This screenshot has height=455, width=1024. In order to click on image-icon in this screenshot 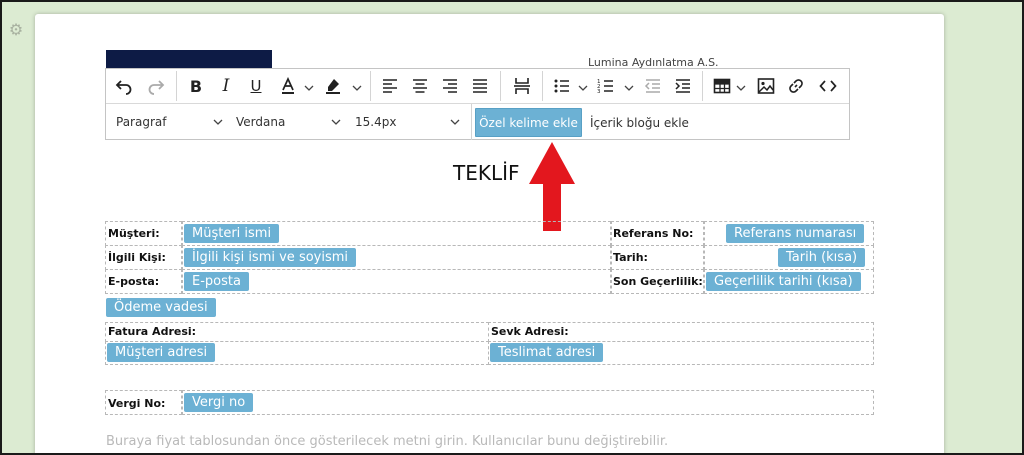, I will do `click(766, 86)`.